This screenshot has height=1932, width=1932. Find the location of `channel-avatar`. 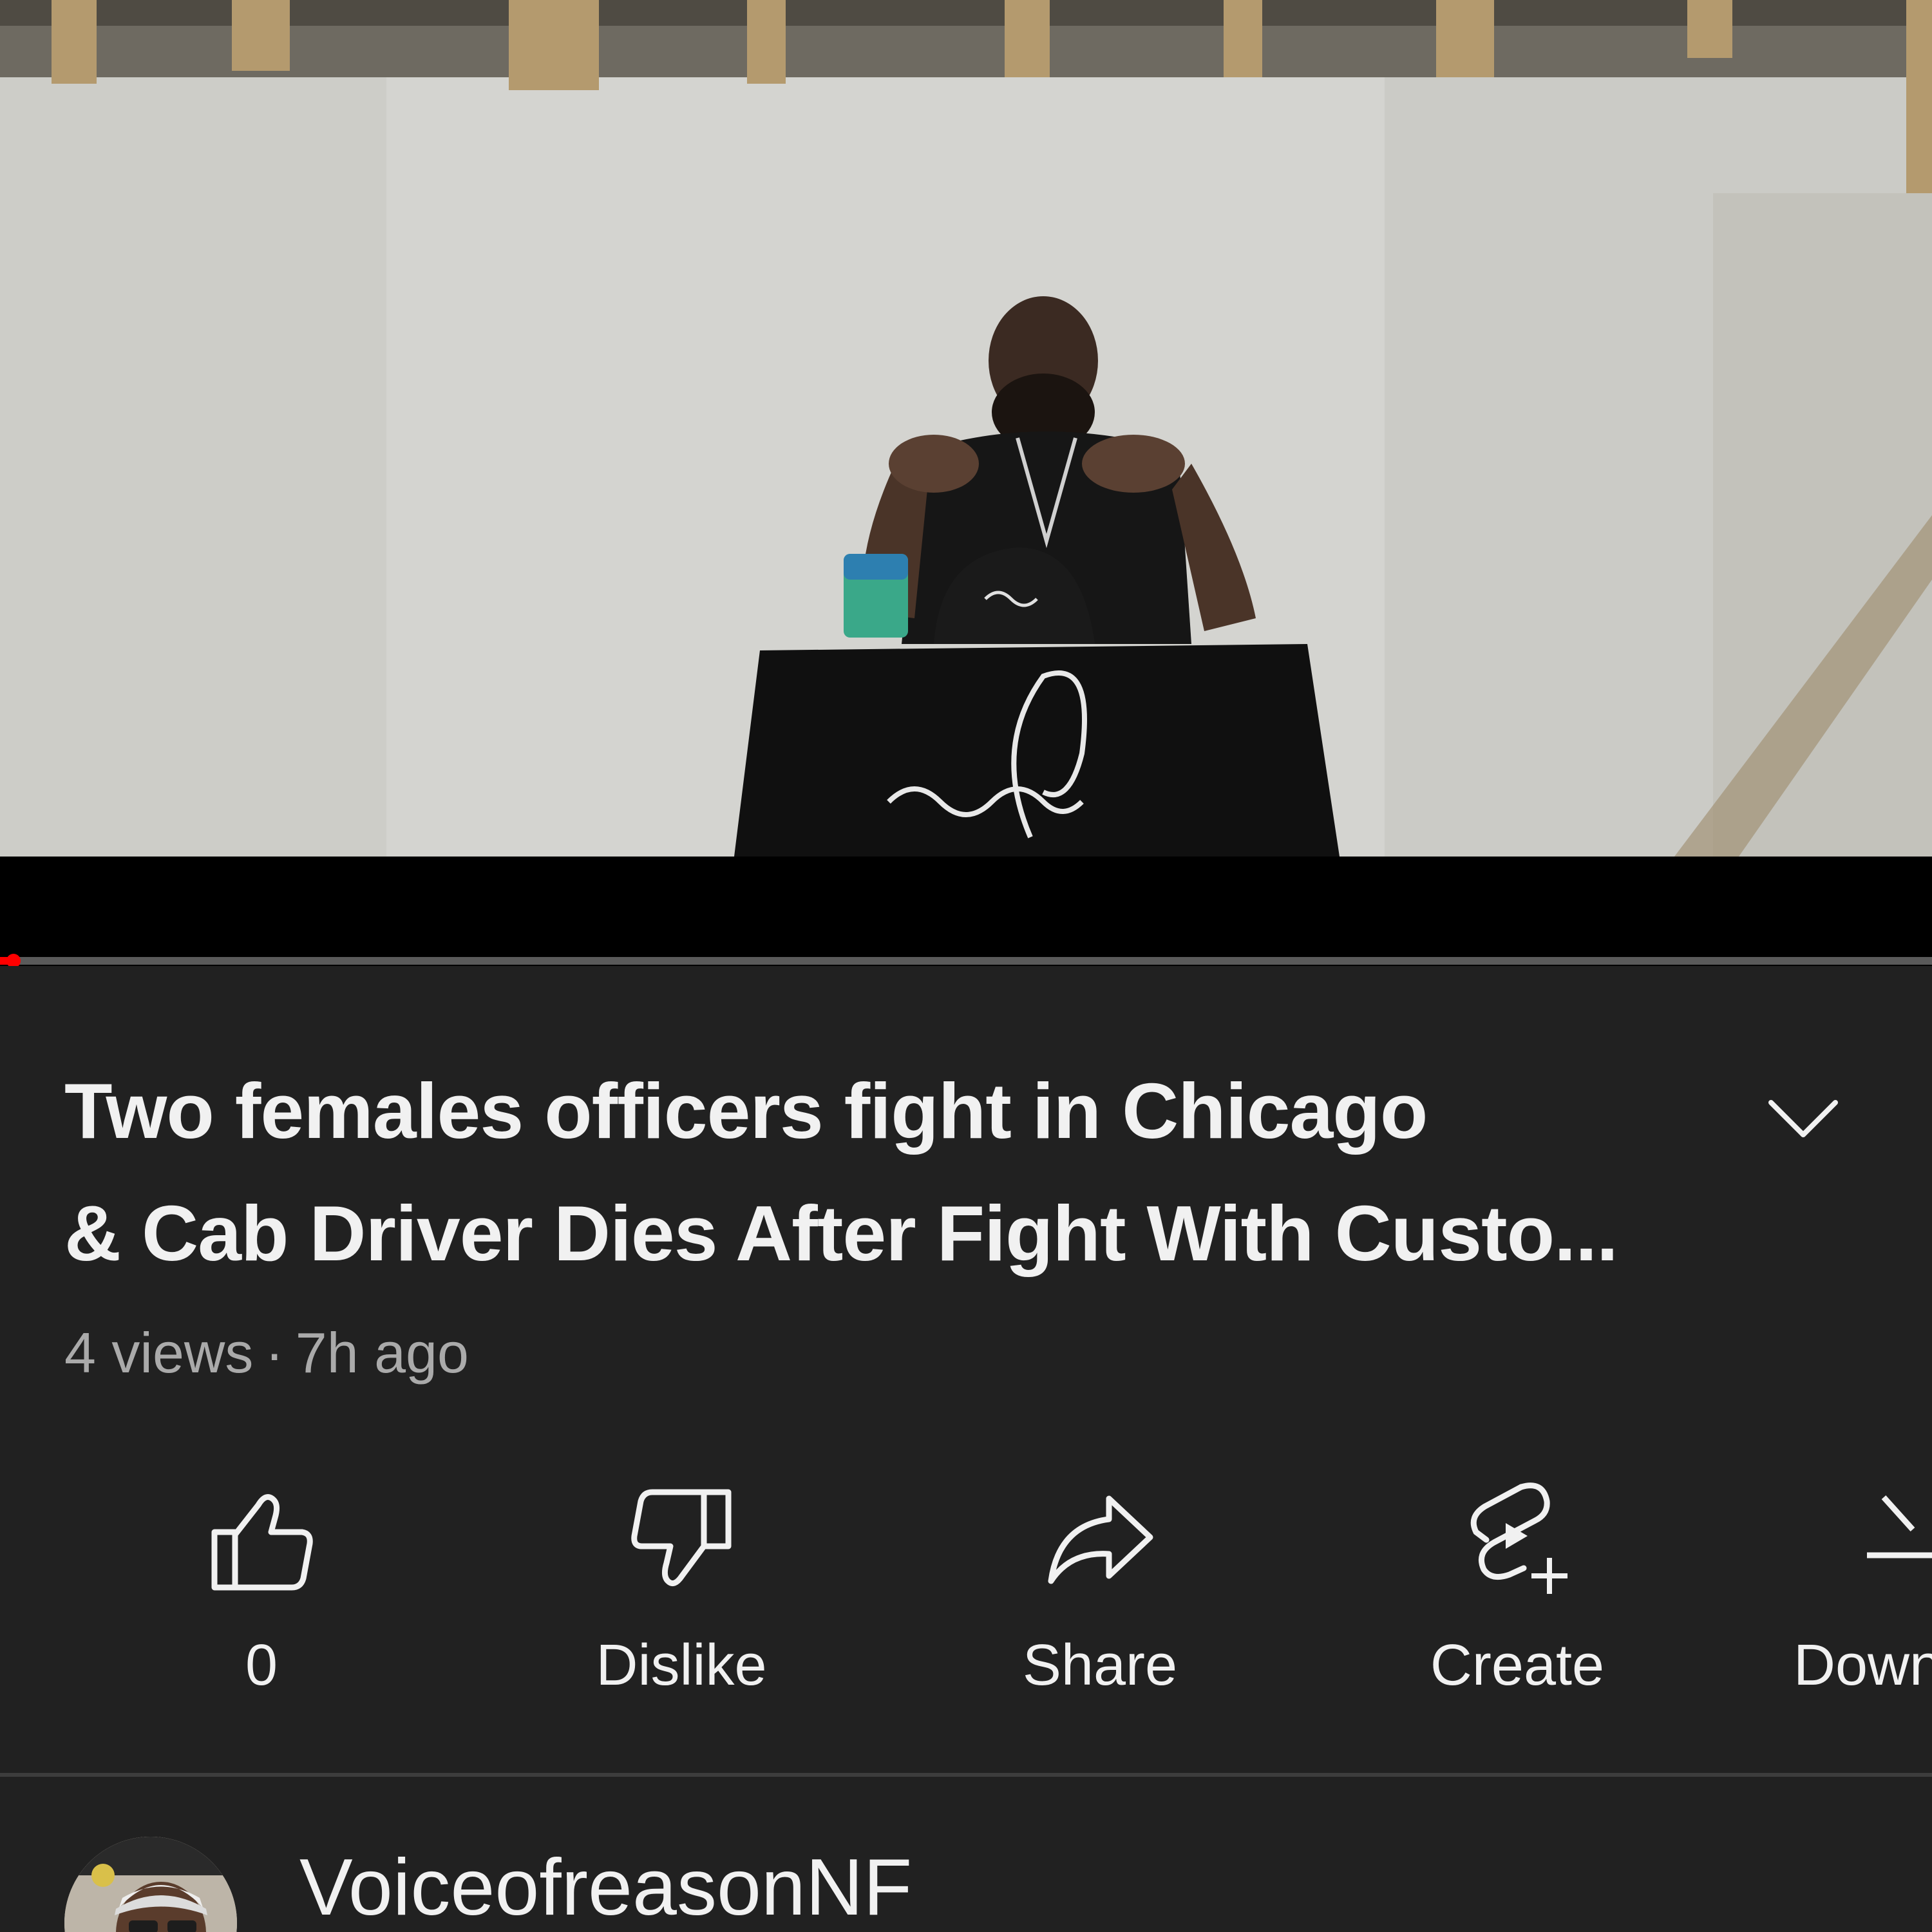

channel-avatar is located at coordinates (151, 1884).